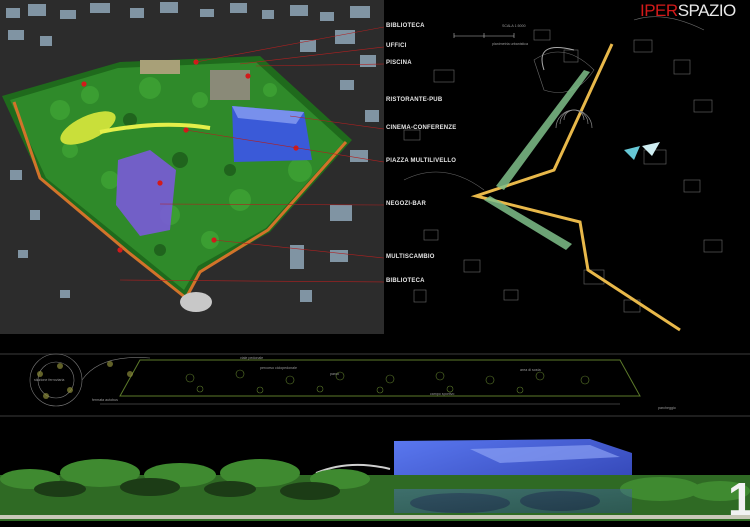 The image size is (750, 527). I want to click on label-negozi-bar: NEGOZI-BAR, so click(406, 204).